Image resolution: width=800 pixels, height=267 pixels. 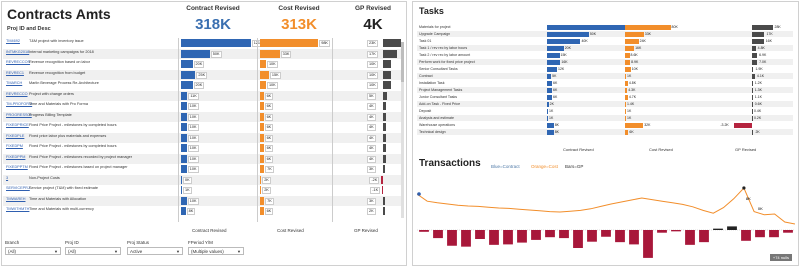 What do you see at coordinates (14, 83) in the screenshot?
I see `project-id-link: TMARCH` at bounding box center [14, 83].